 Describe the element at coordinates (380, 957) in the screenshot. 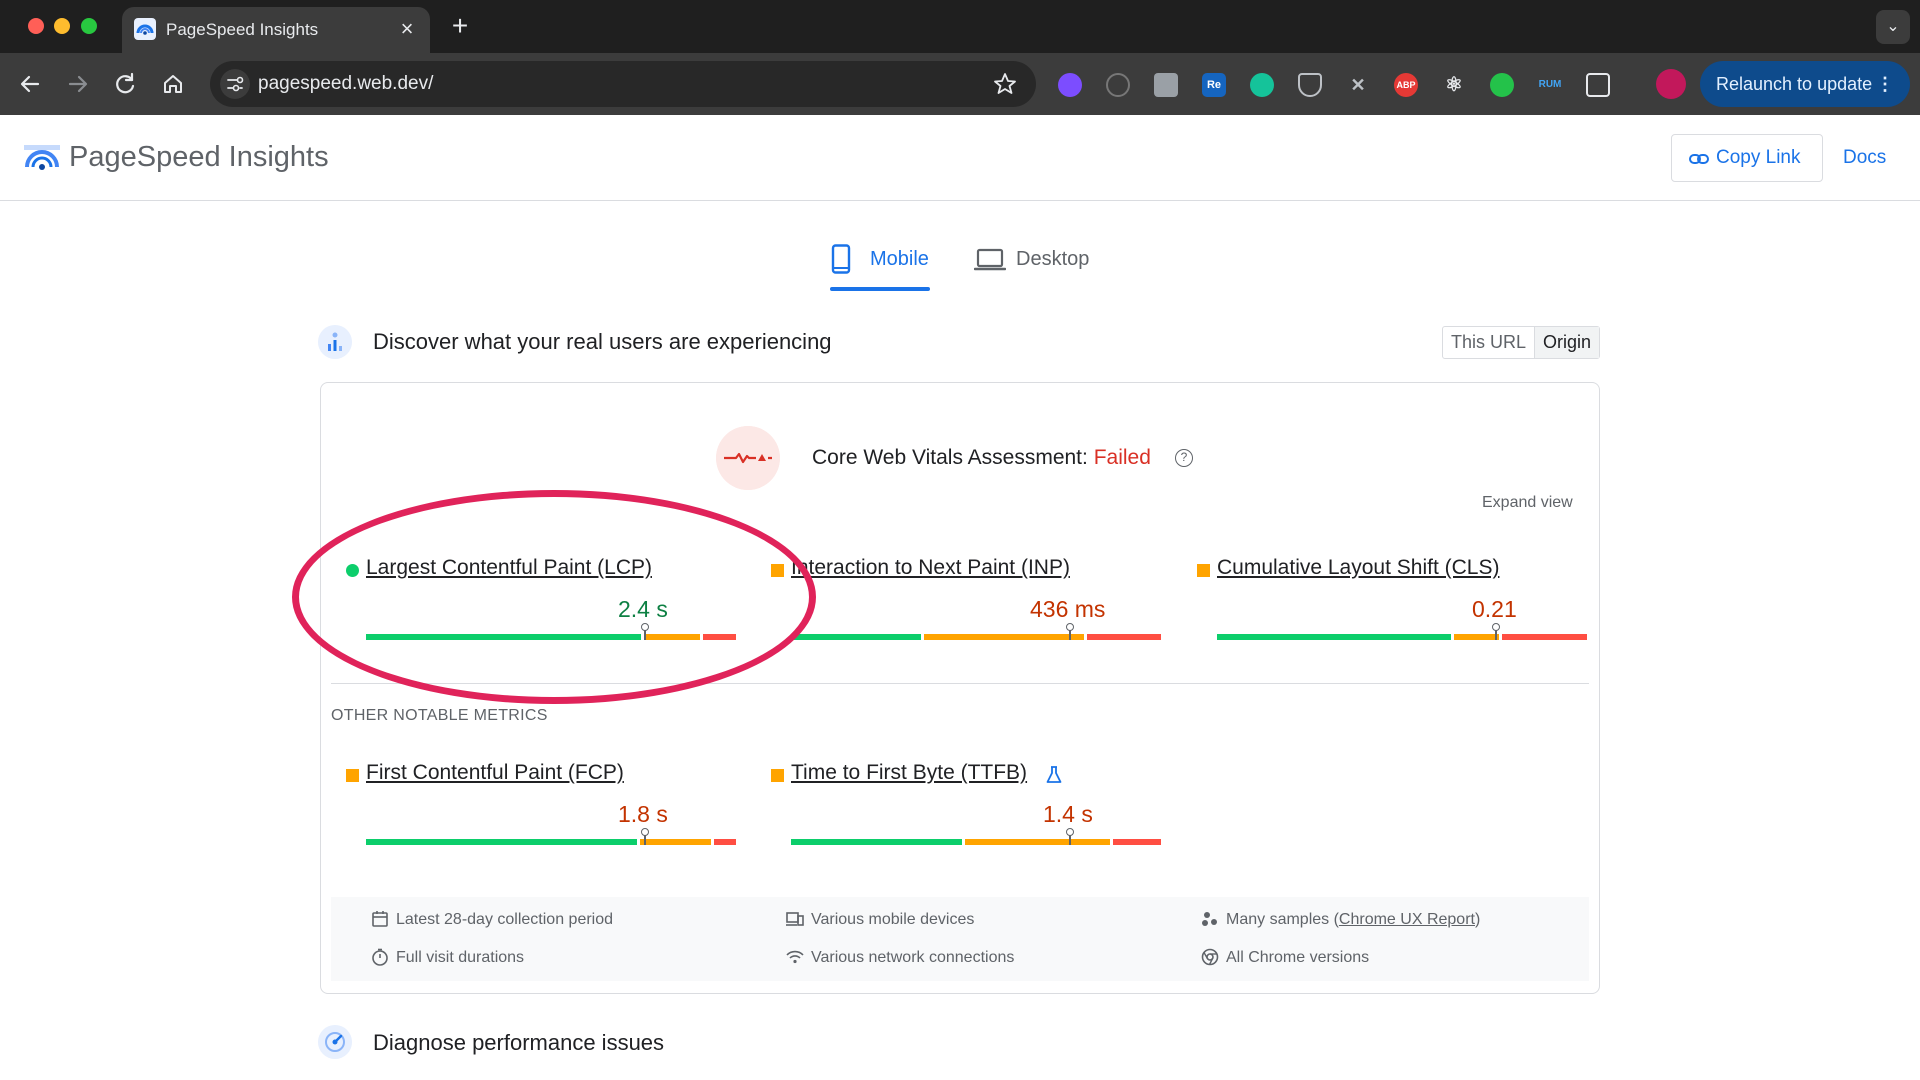

I see `stopwatch-icon` at that location.